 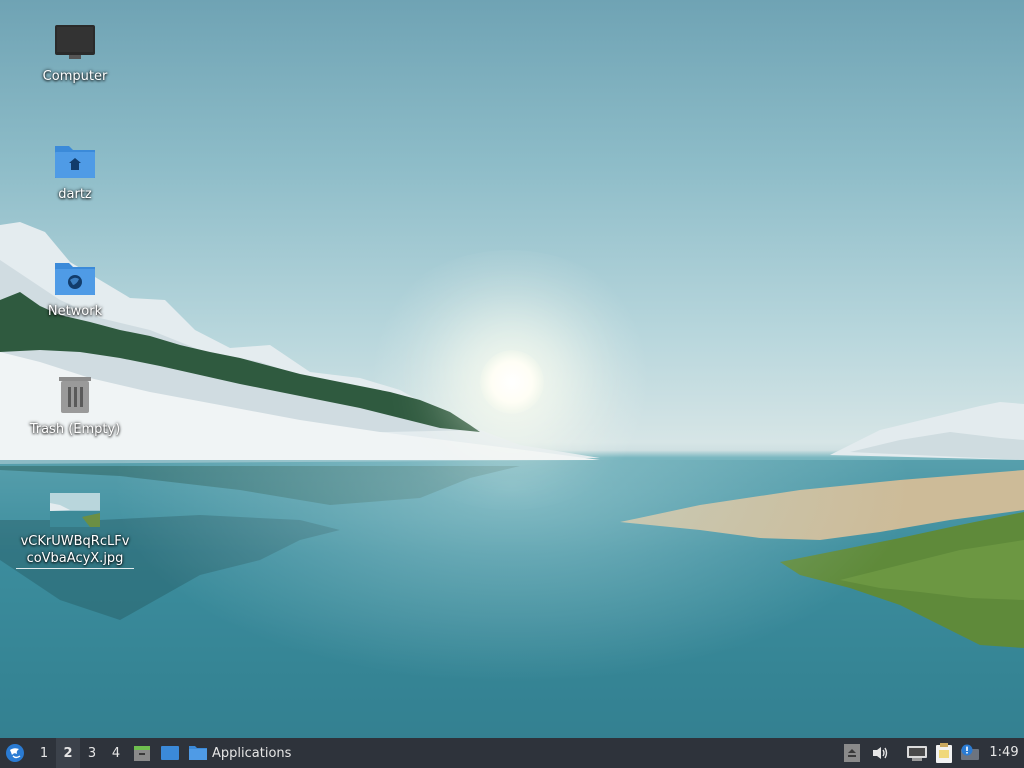 I want to click on clock: 1:49, so click(x=1004, y=753).